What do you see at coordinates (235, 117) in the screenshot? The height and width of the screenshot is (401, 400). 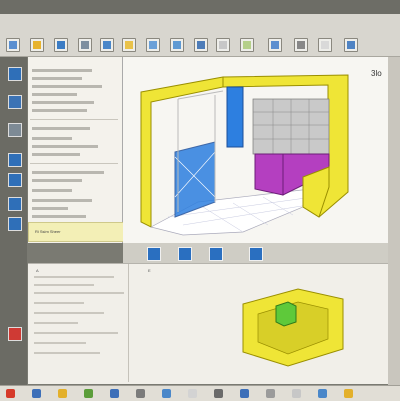 I see `blue-column` at bounding box center [235, 117].